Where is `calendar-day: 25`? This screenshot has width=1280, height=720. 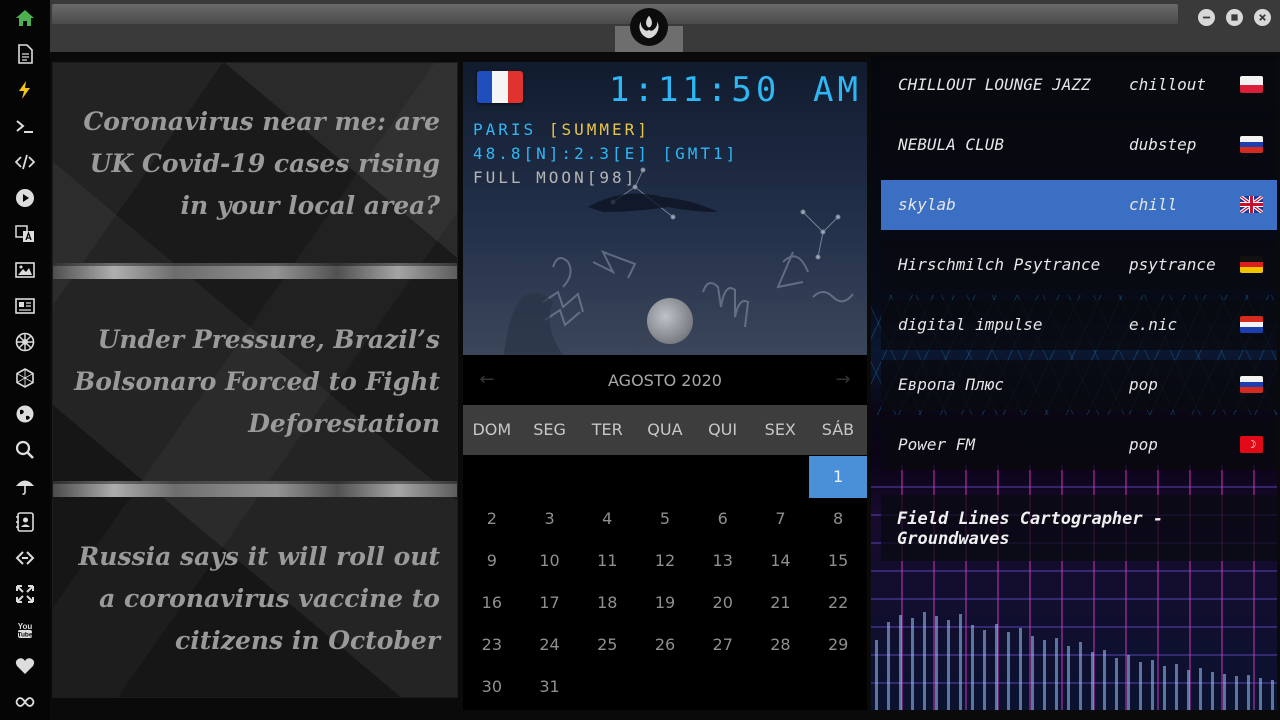 calendar-day: 25 is located at coordinates (607, 645).